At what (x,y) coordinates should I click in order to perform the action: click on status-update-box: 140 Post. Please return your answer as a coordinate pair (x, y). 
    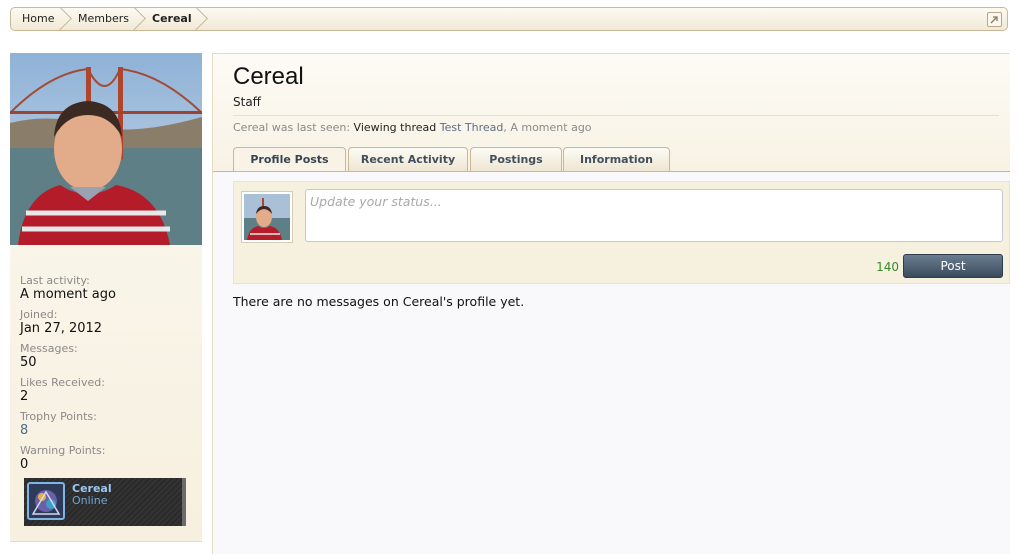
    Looking at the image, I should click on (621, 232).